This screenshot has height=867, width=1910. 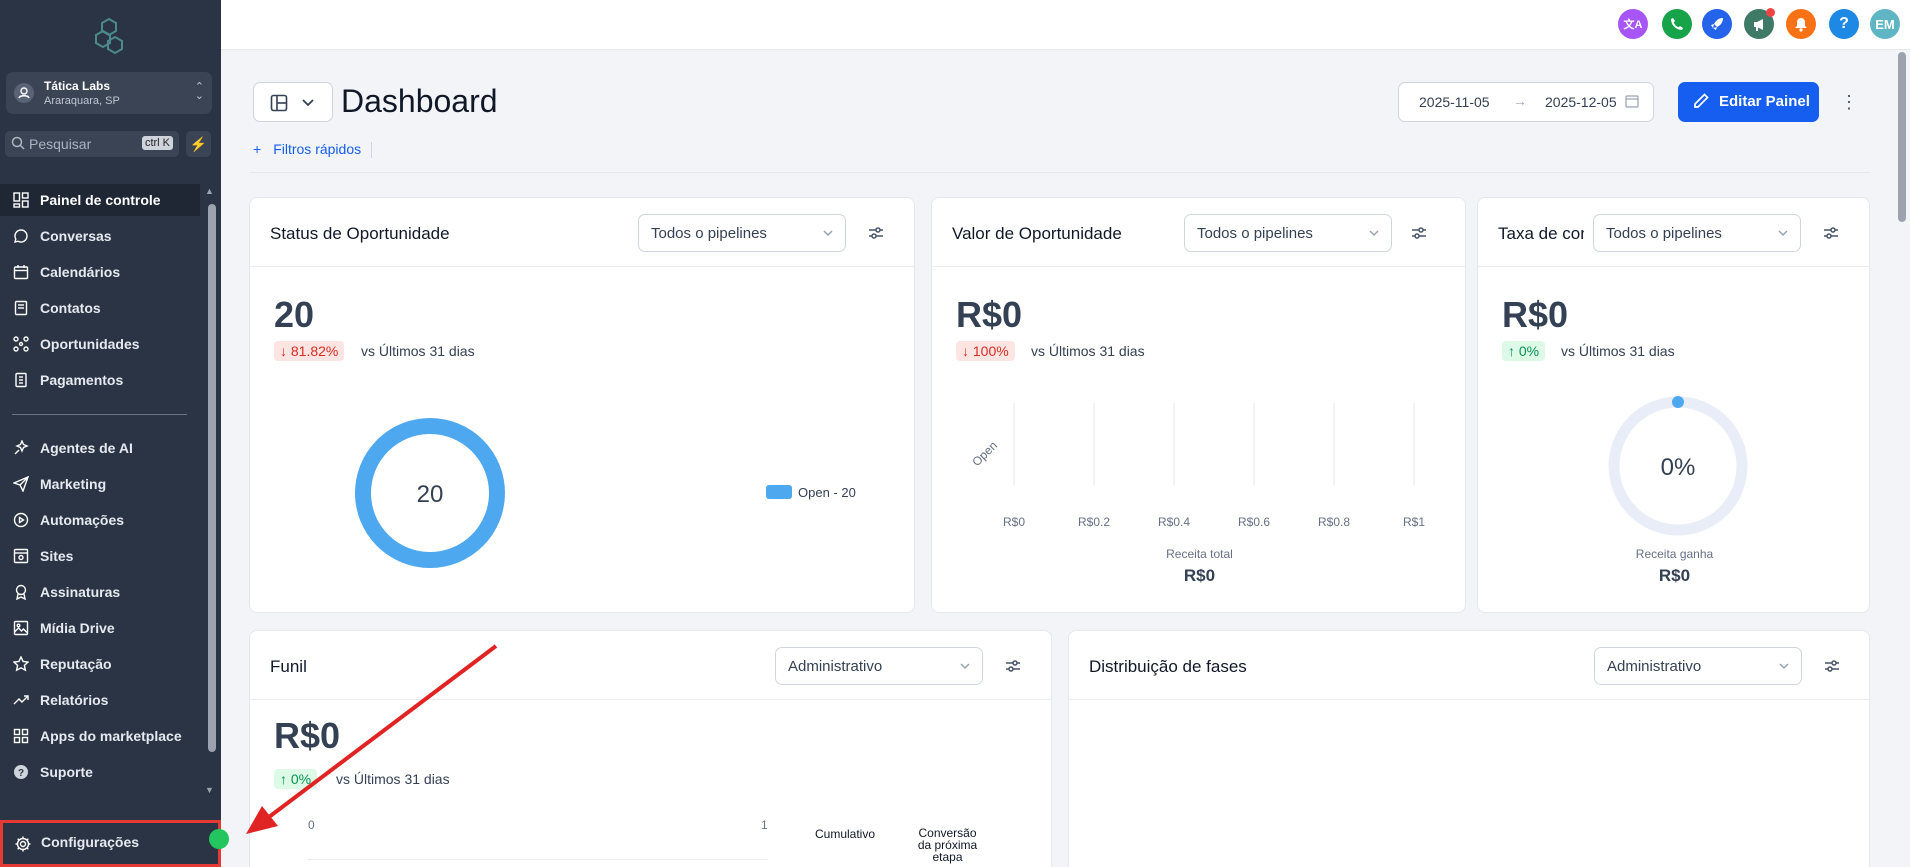 What do you see at coordinates (1770, 12) in the screenshot?
I see `notification-dot` at bounding box center [1770, 12].